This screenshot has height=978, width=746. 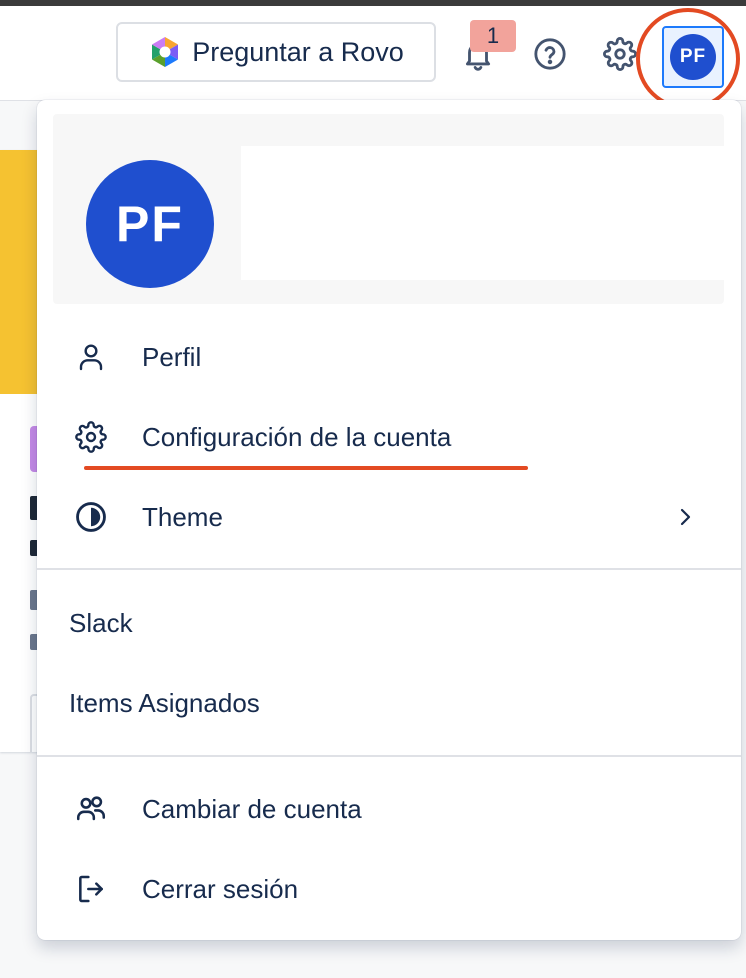 I want to click on logout-icon, so click(x=91, y=889).